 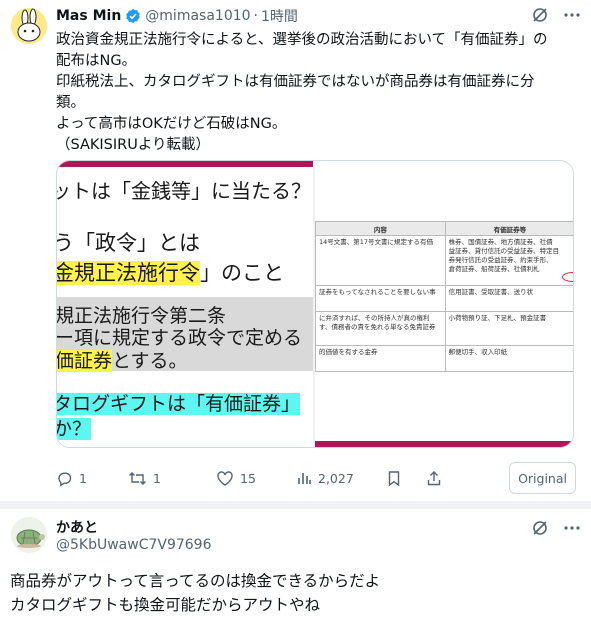 I want to click on rabbit-avatar-icon, so click(x=29, y=26).